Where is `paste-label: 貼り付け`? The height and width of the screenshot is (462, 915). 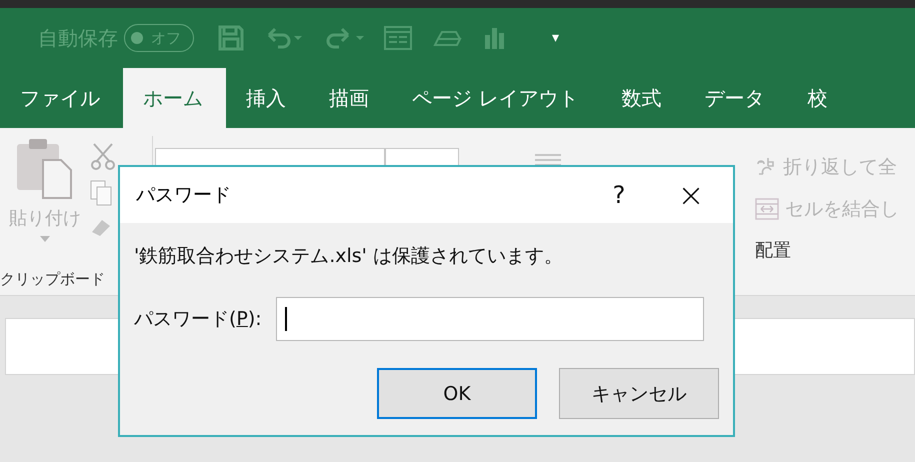
paste-label: 貼り付け is located at coordinates (45, 218).